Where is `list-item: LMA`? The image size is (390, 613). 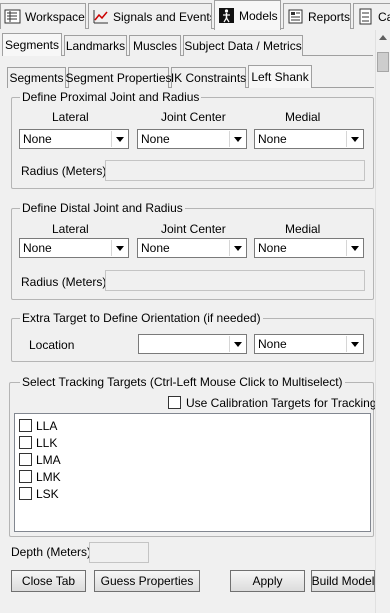 list-item: LMA is located at coordinates (40, 459).